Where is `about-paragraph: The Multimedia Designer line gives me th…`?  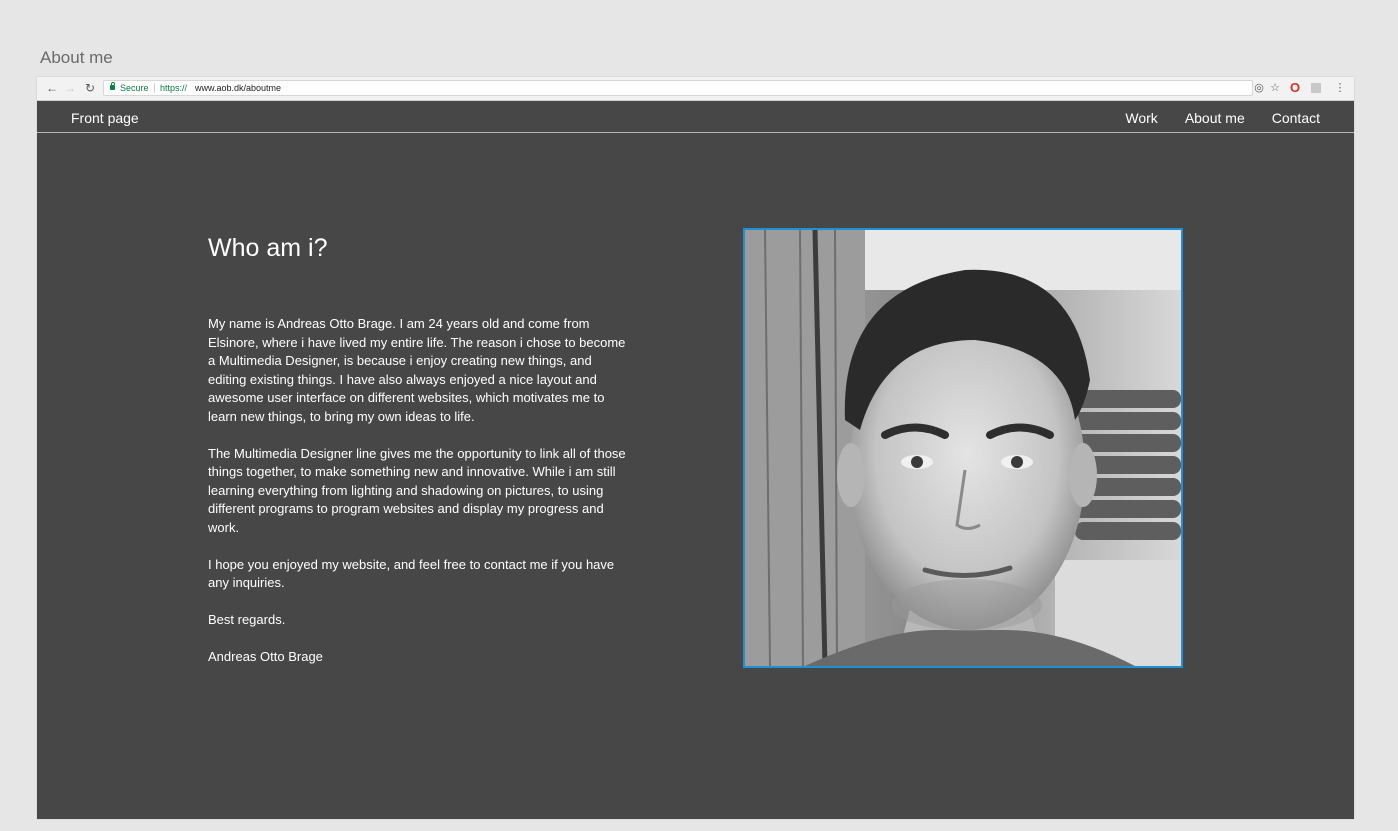
about-paragraph: The Multimedia Designer line gives me th… is located at coordinates (417, 490).